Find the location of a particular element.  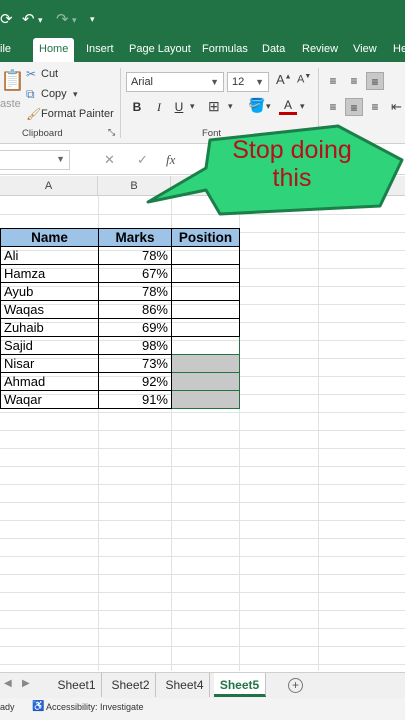

tab-file: ile is located at coordinates (5, 50).